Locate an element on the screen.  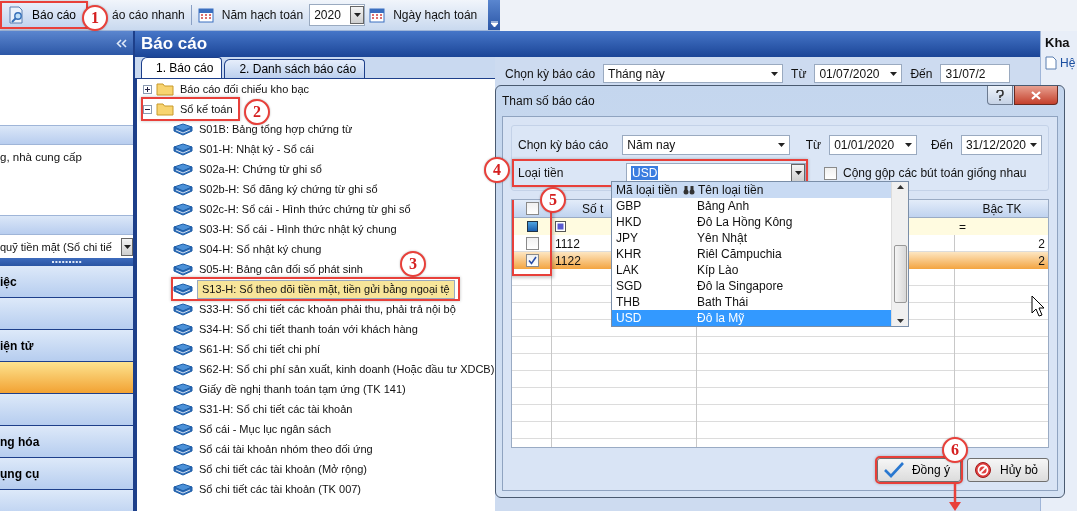
item-label: S04-H: Sổ nhật ký chung is located at coordinates (260, 249).